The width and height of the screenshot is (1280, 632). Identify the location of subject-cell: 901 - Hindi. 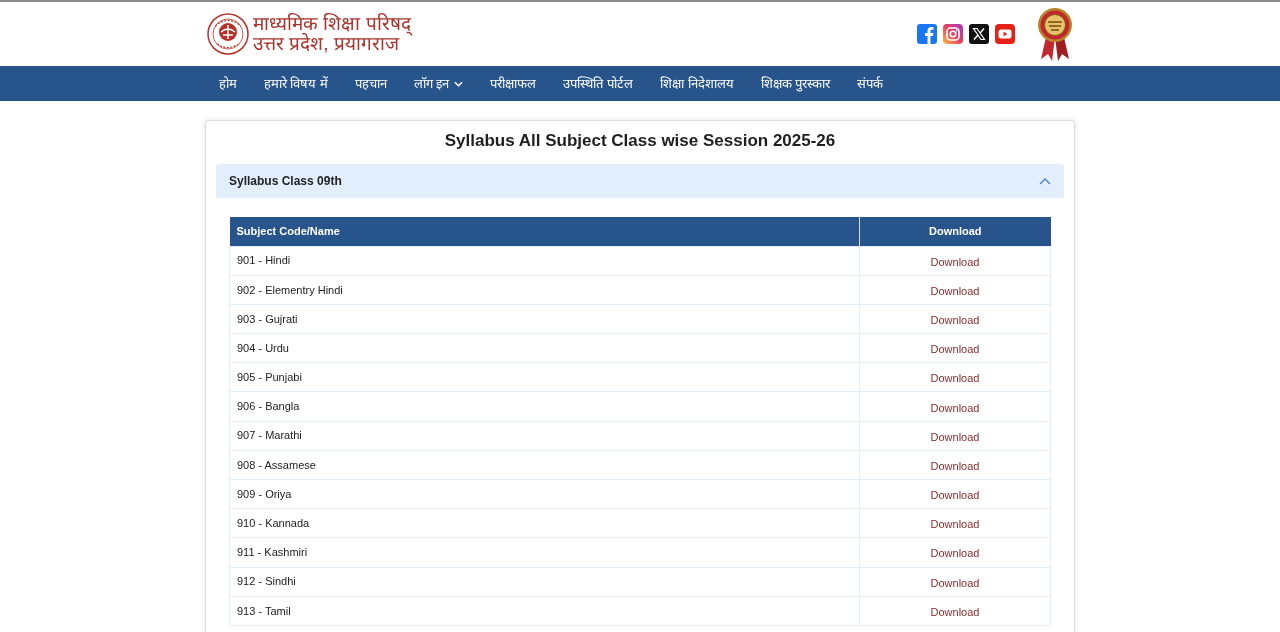
(544, 261).